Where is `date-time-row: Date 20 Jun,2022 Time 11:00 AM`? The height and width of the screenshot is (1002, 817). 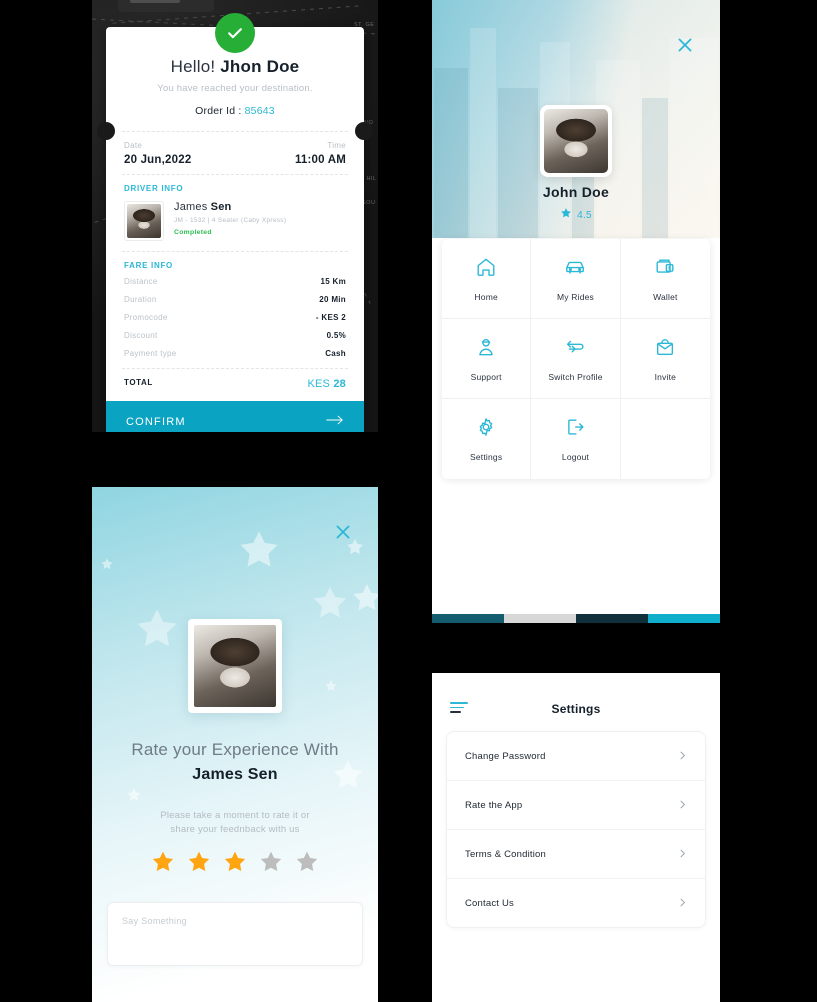
date-time-row: Date 20 Jun,2022 Time 11:00 AM is located at coordinates (235, 153).